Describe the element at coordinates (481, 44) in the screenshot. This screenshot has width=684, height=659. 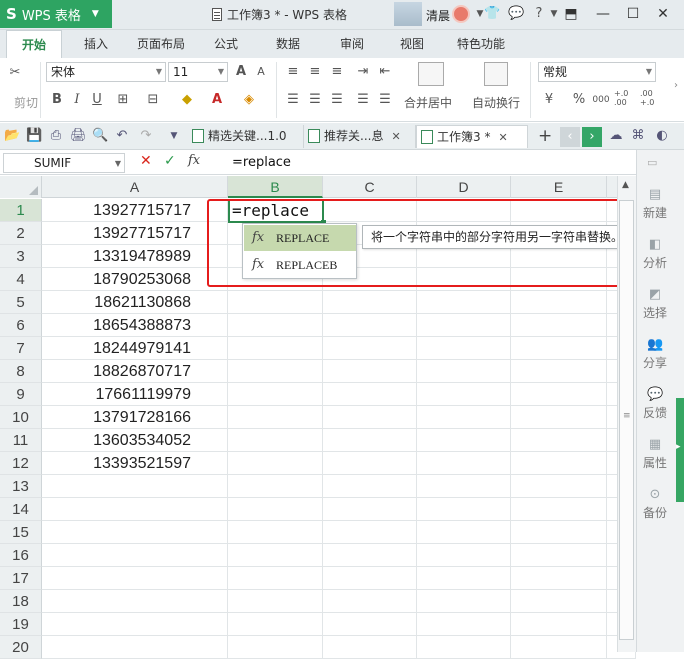
I see `tab-features: 特色功能` at that location.